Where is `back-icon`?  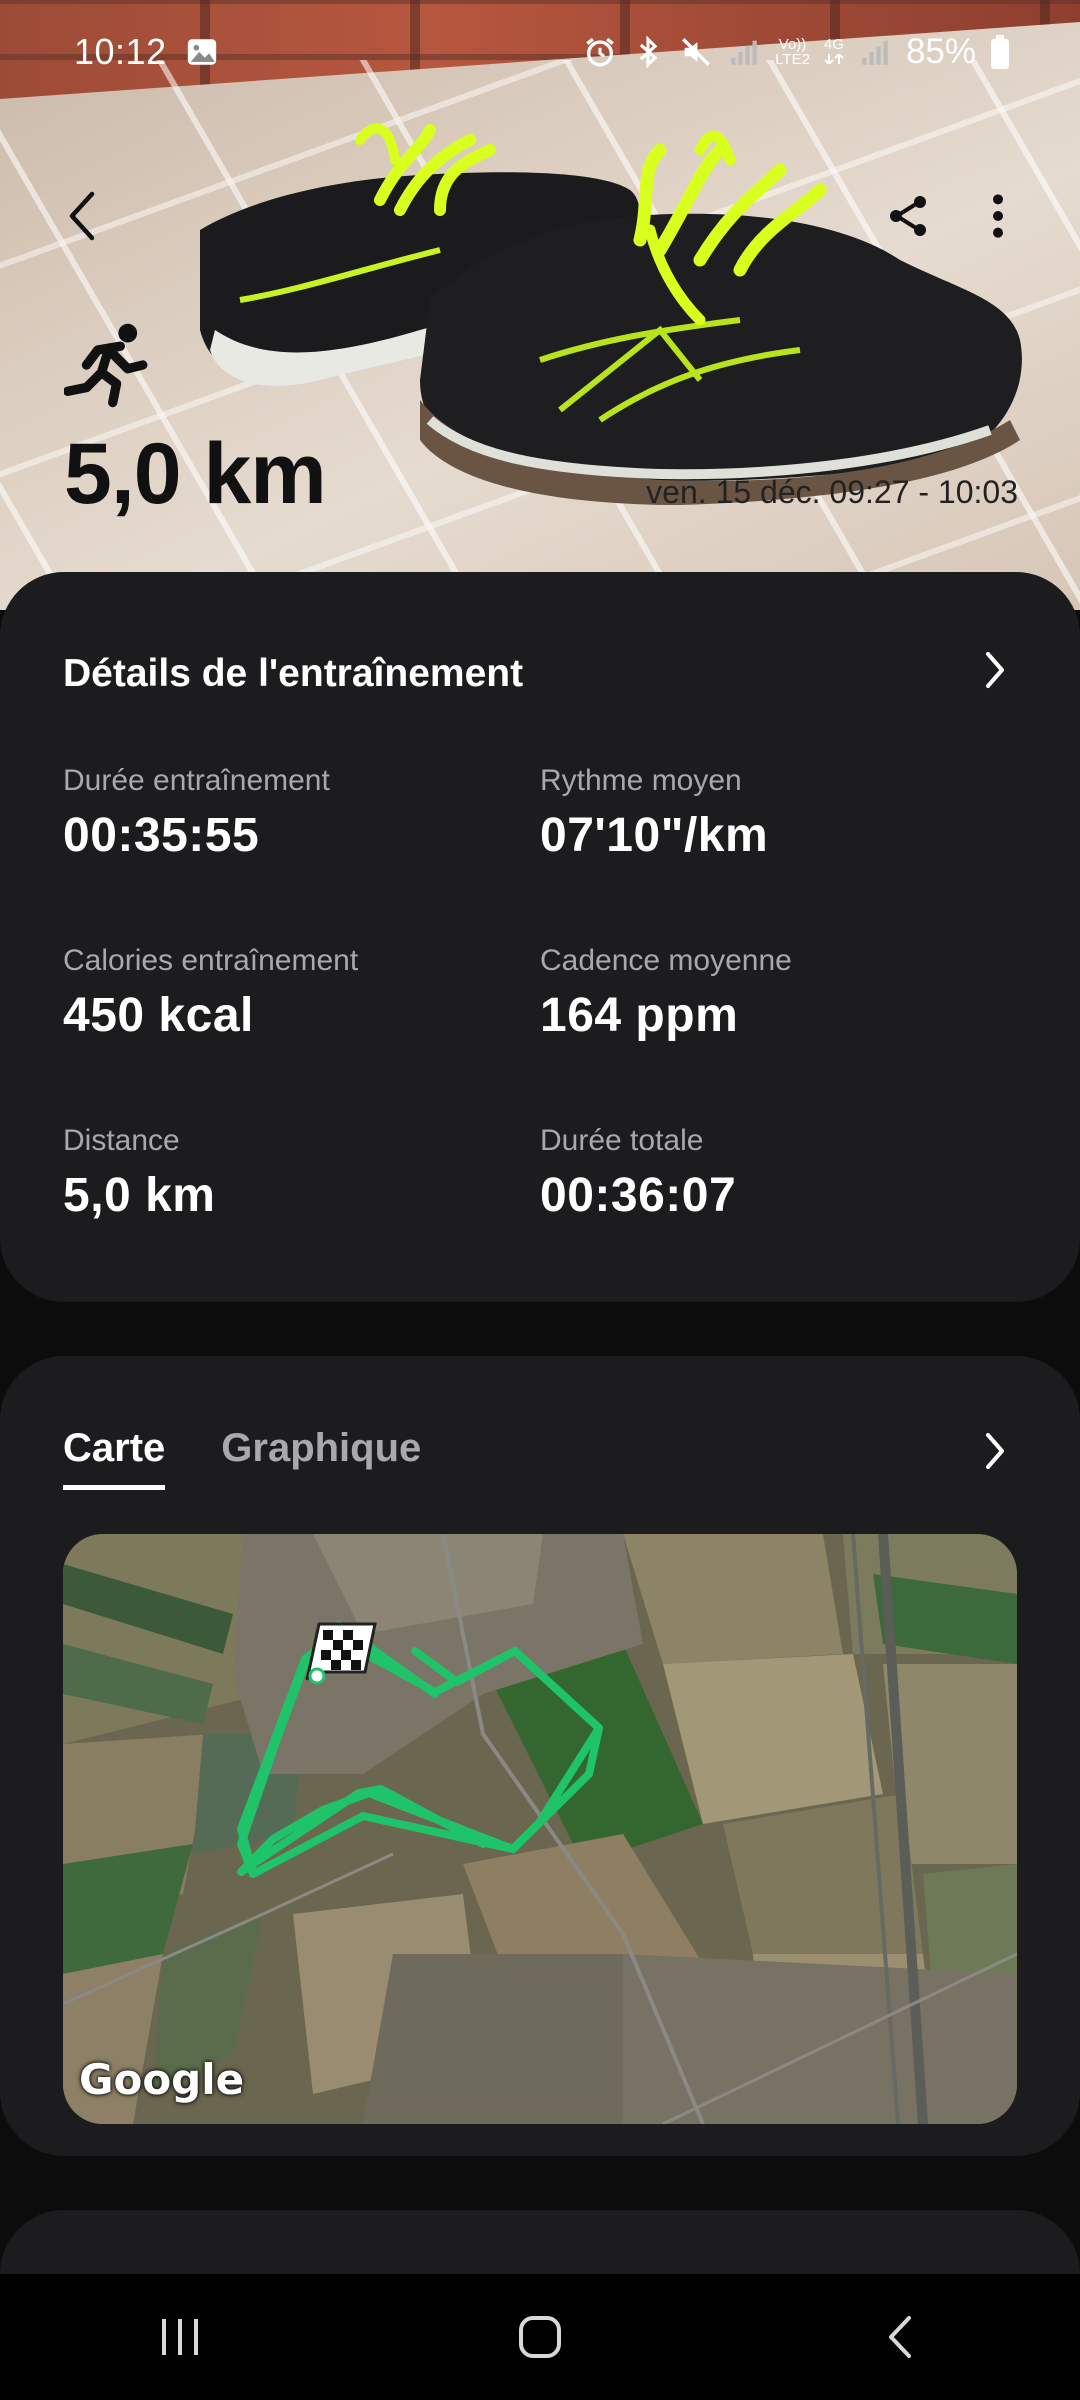 back-icon is located at coordinates (82, 216).